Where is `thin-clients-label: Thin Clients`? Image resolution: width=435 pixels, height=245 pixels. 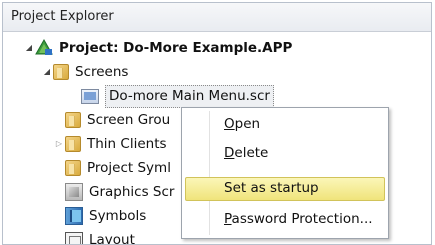 thin-clients-label: Thin Clients is located at coordinates (127, 144).